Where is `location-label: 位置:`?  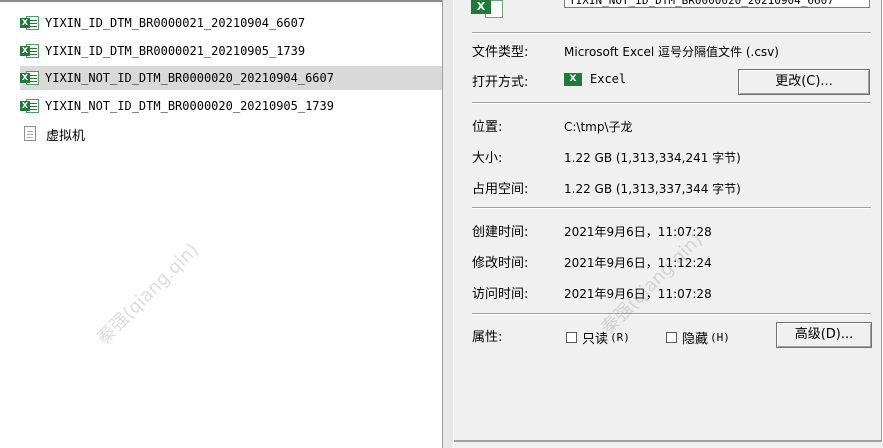
location-label: 位置: is located at coordinates (487, 127).